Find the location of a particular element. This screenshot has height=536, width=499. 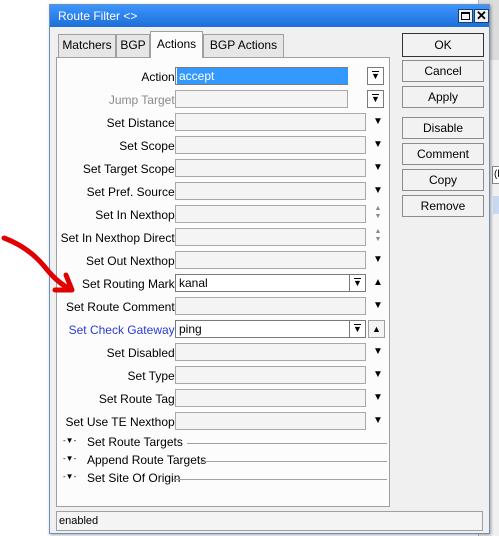

close-icon: ✕ is located at coordinates (481, 15).